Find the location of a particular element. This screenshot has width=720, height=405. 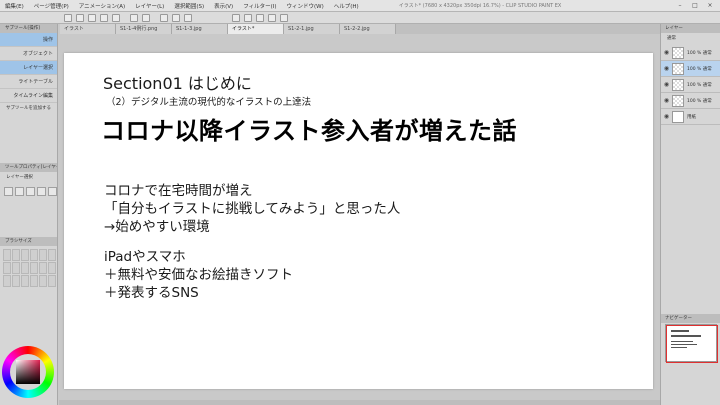

menu-item-layer: レイヤー(L) is located at coordinates (149, 6).